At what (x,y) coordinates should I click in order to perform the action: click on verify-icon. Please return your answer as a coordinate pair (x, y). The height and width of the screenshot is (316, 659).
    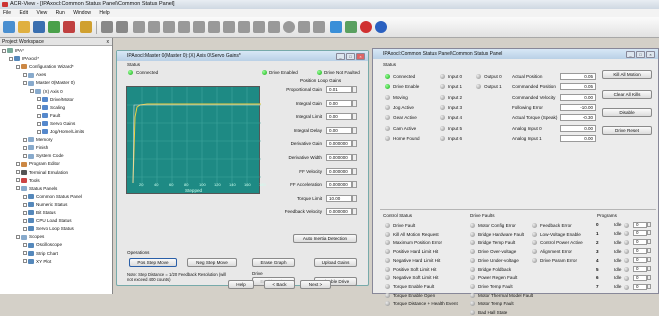
    Looking at the image, I should click on (351, 27).